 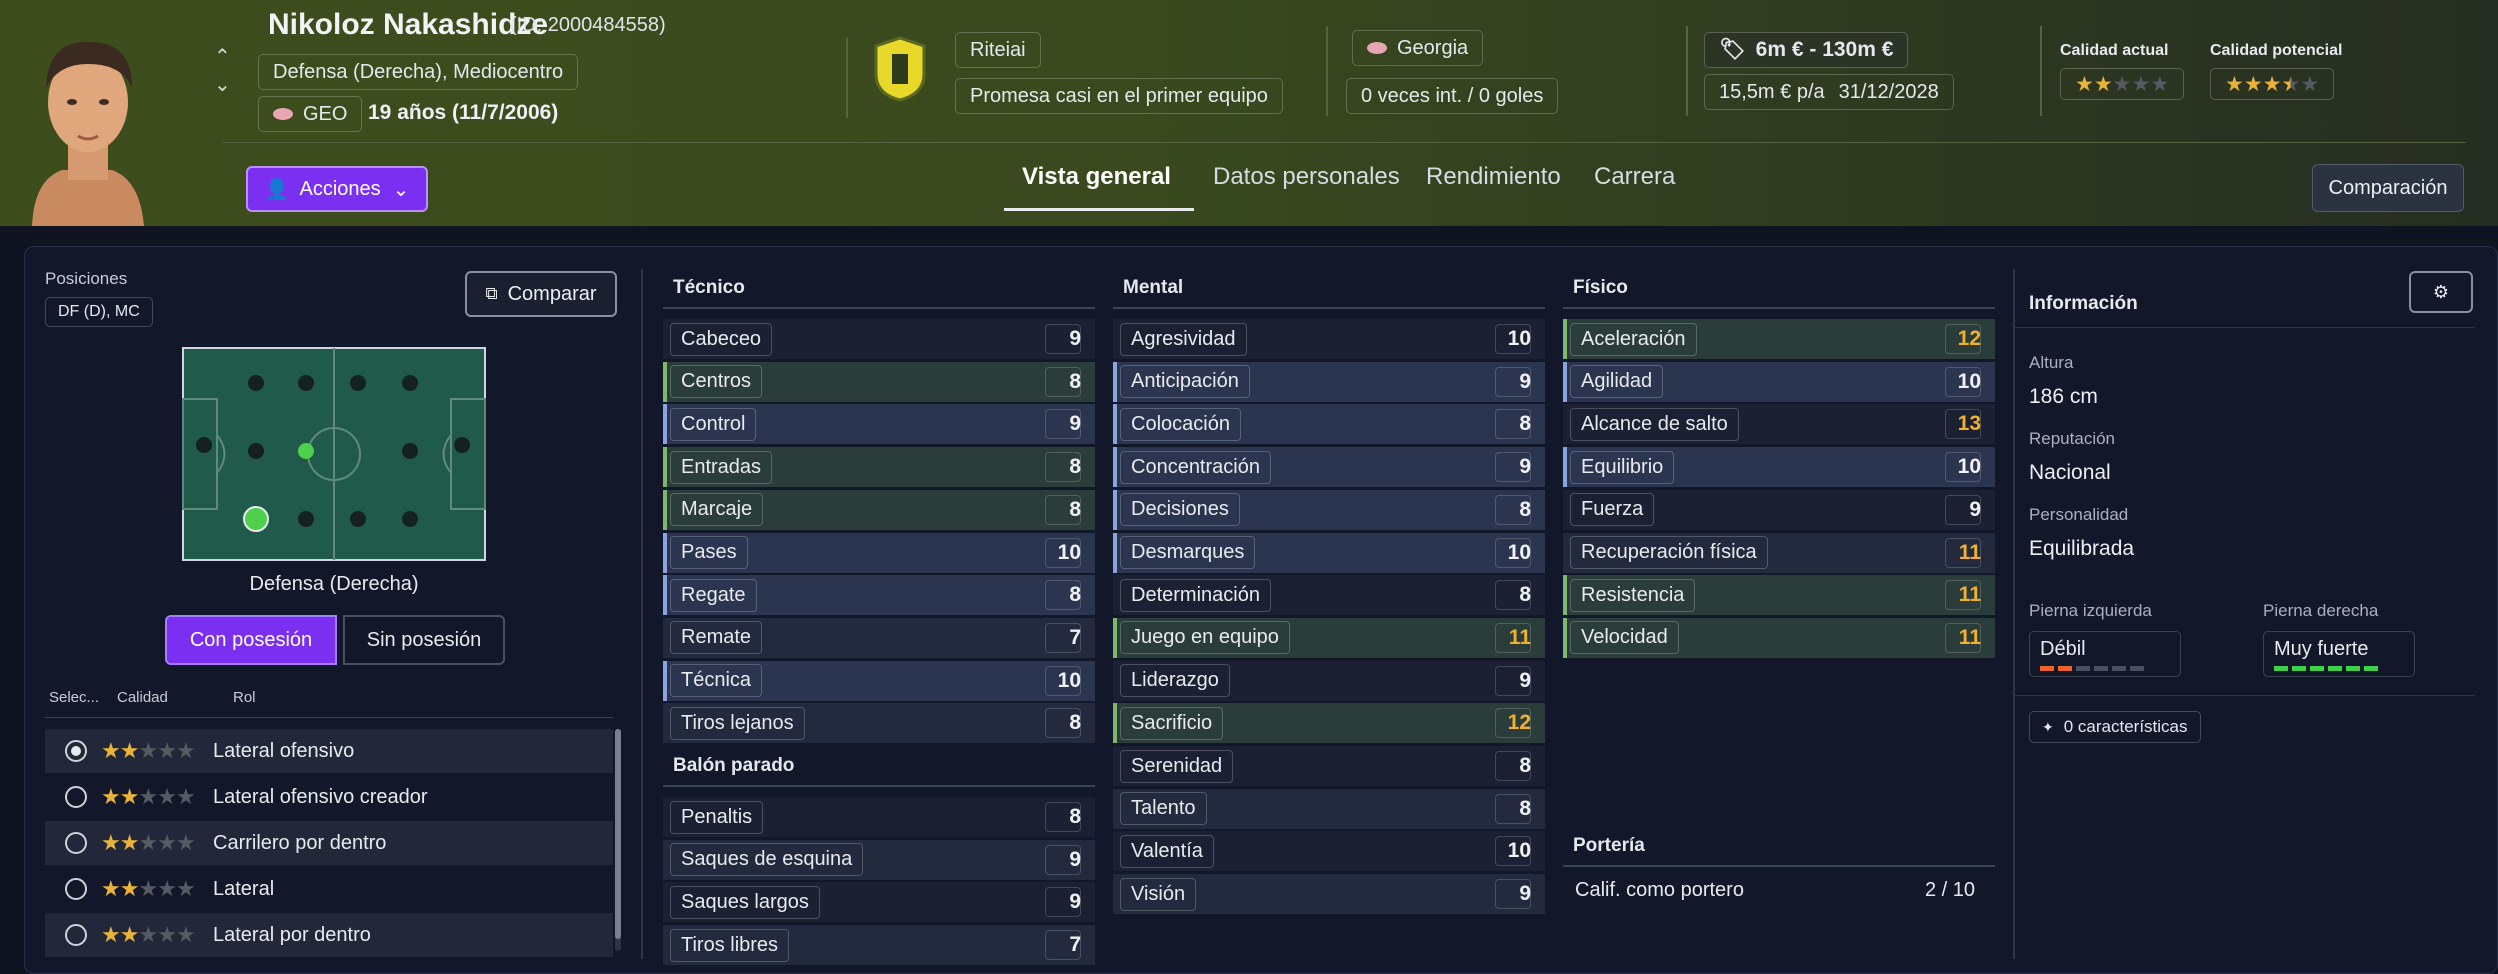 I want to click on actions-label: Acciones, so click(x=340, y=188).